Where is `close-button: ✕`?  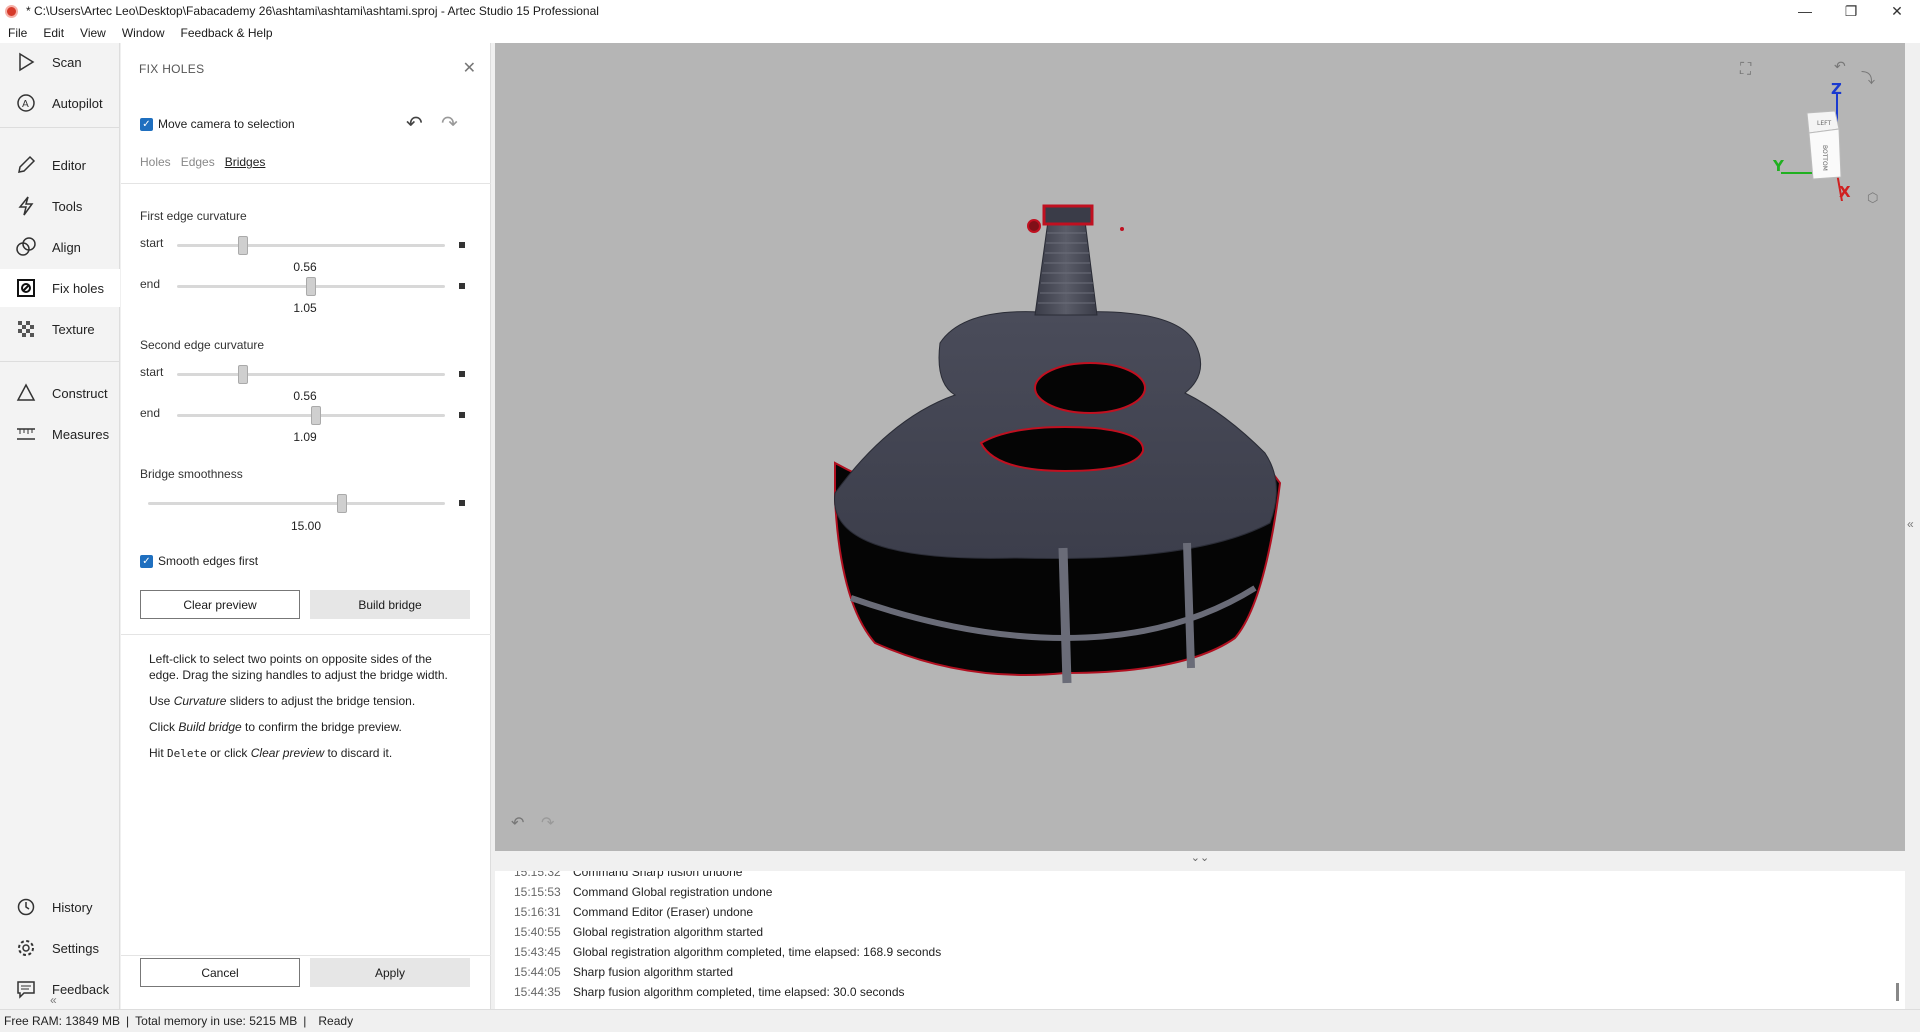 close-button: ✕ is located at coordinates (1897, 11).